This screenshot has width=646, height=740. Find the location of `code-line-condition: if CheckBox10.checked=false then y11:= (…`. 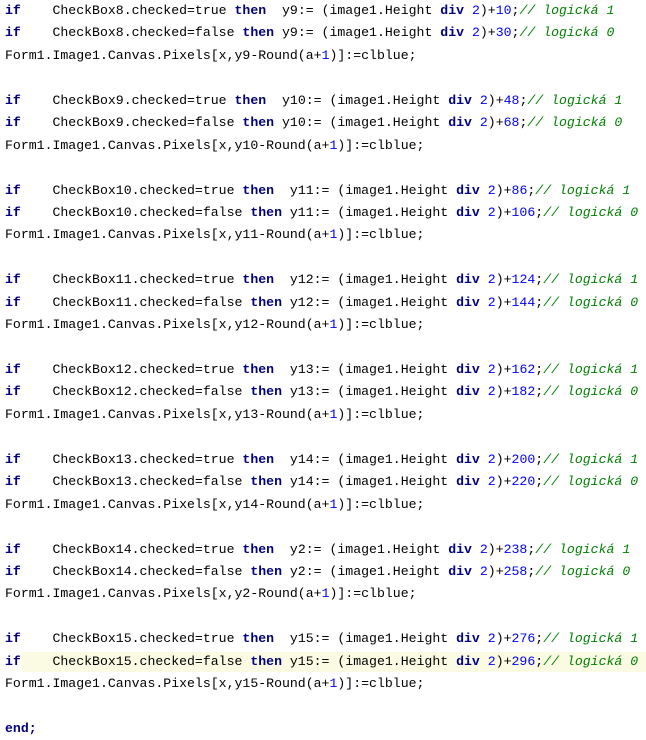

code-line-condition: if CheckBox10.checked=false then y11:= (… is located at coordinates (323, 213).